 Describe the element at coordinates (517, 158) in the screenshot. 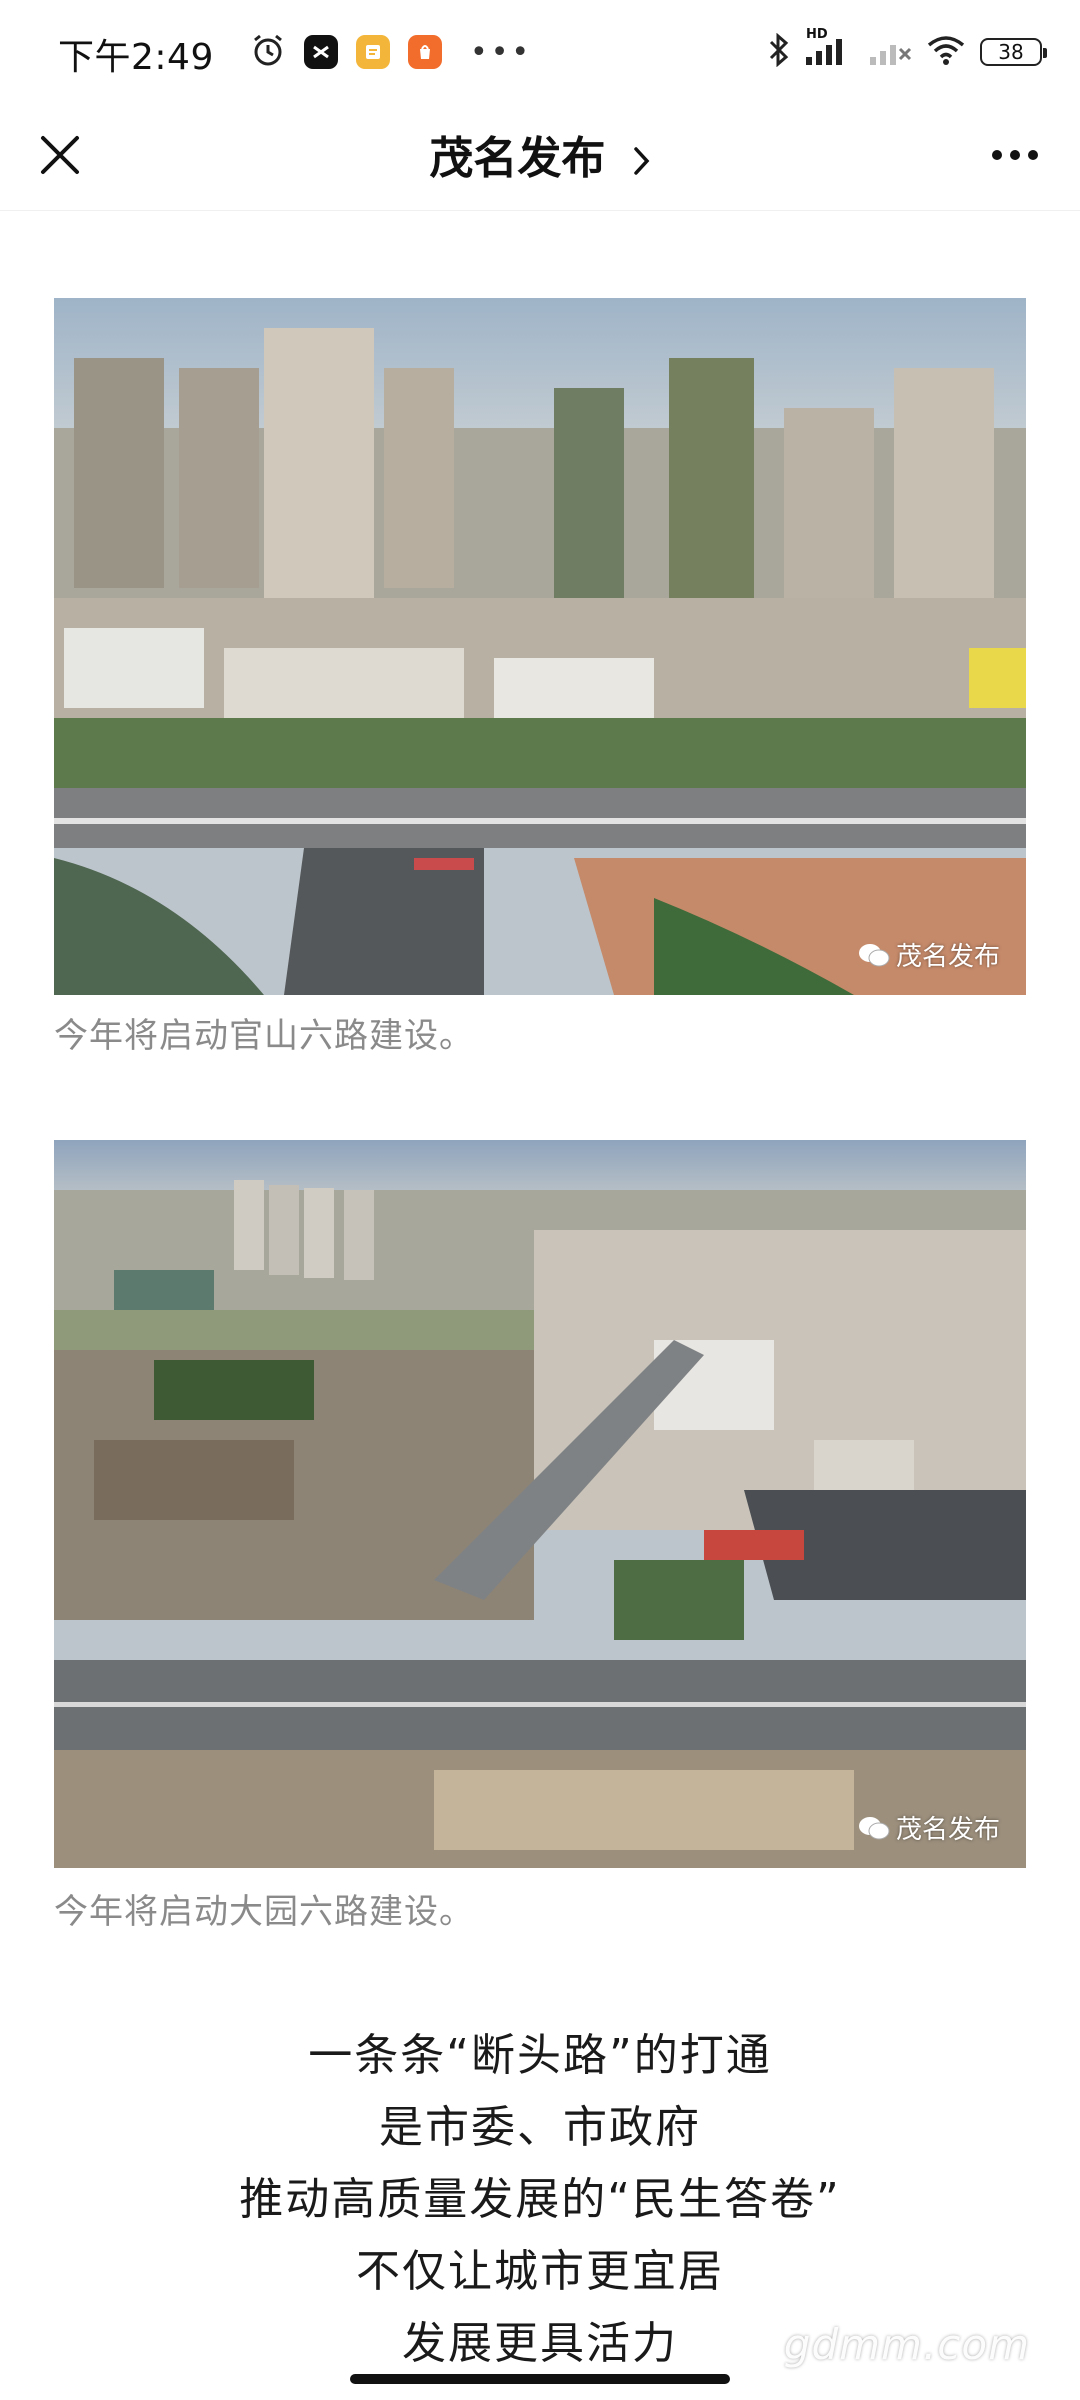

I see `page-title: 茂名发布` at that location.